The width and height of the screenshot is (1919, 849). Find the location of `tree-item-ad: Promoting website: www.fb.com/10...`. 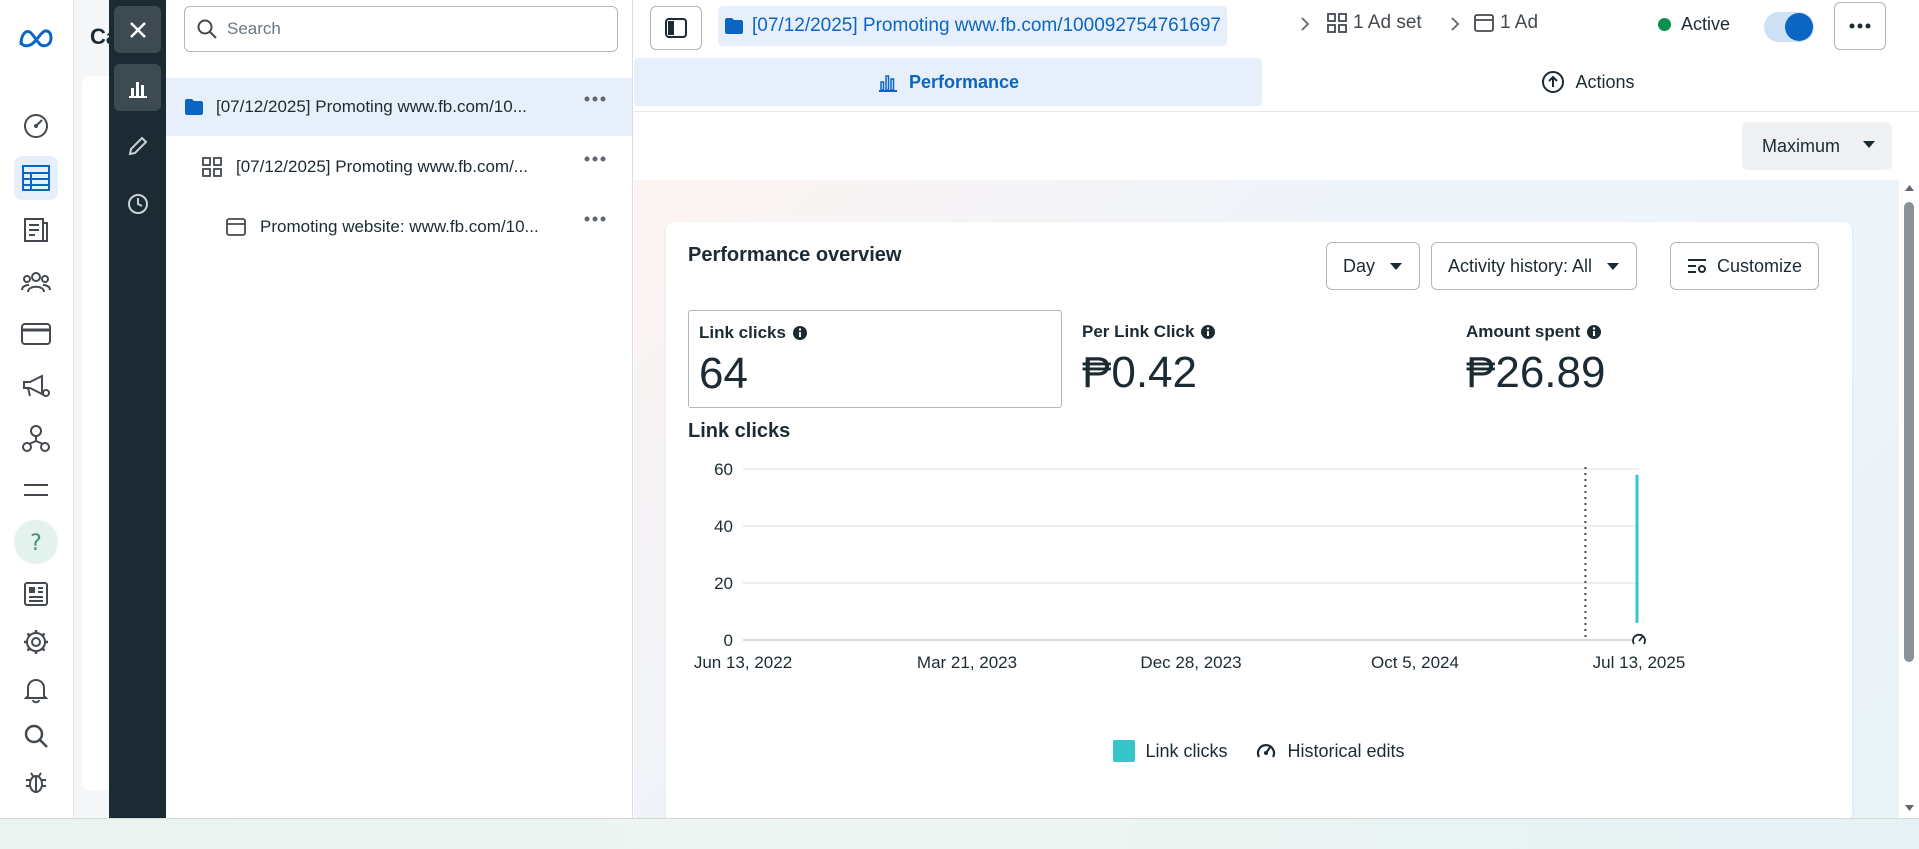

tree-item-ad: Promoting website: www.fb.com/10... is located at coordinates (399, 227).